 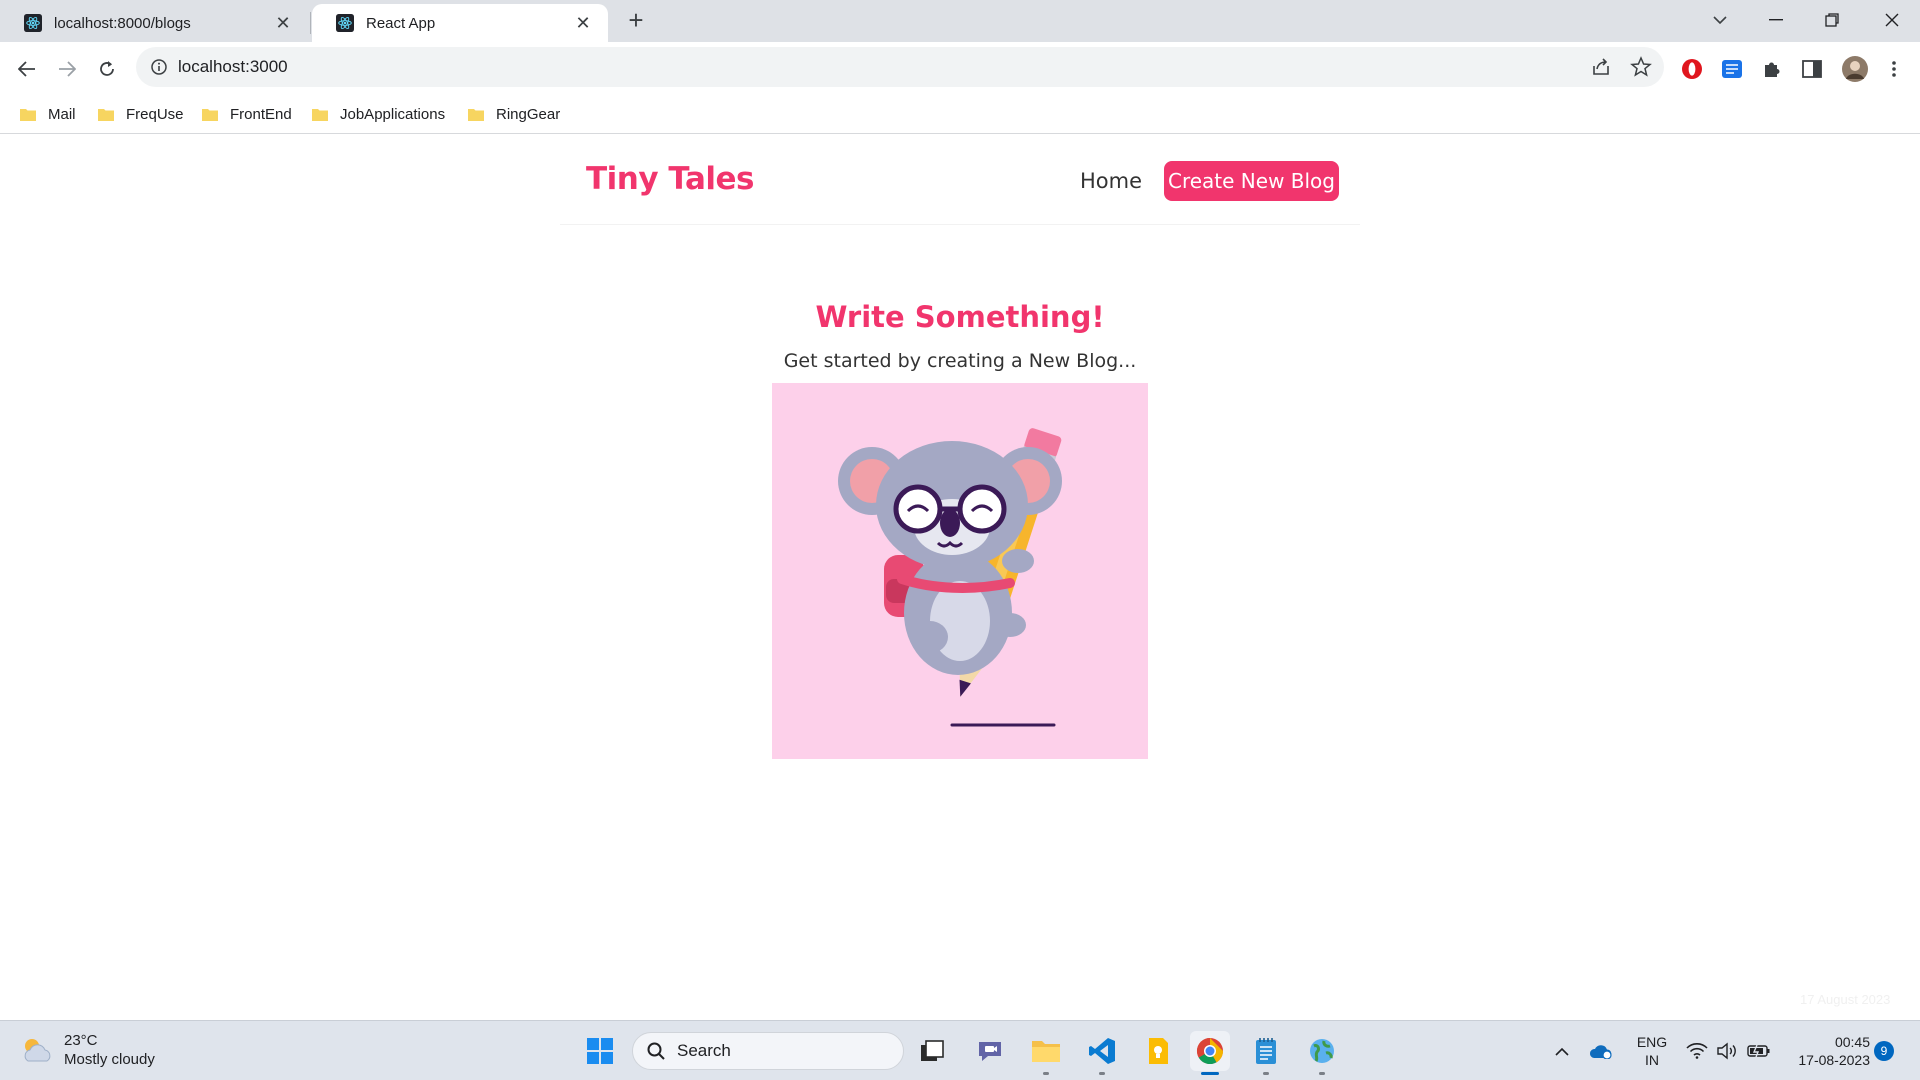 What do you see at coordinates (1732, 69) in the screenshot?
I see `reader-extension-icon` at bounding box center [1732, 69].